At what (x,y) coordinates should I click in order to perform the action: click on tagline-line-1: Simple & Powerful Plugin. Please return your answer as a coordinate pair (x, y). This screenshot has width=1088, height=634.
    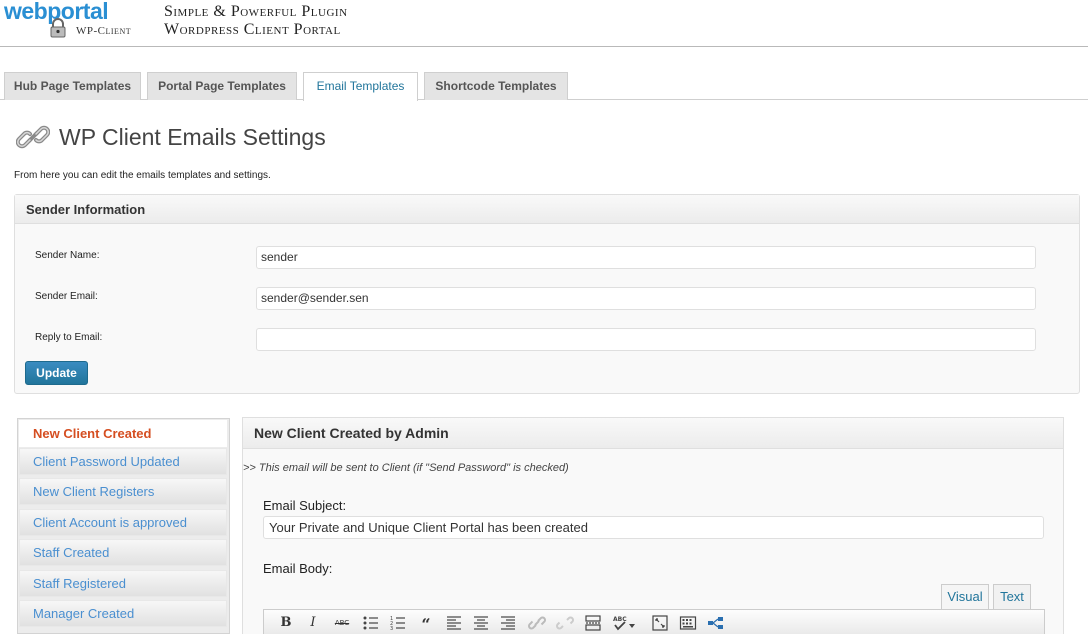
    Looking at the image, I should click on (256, 11).